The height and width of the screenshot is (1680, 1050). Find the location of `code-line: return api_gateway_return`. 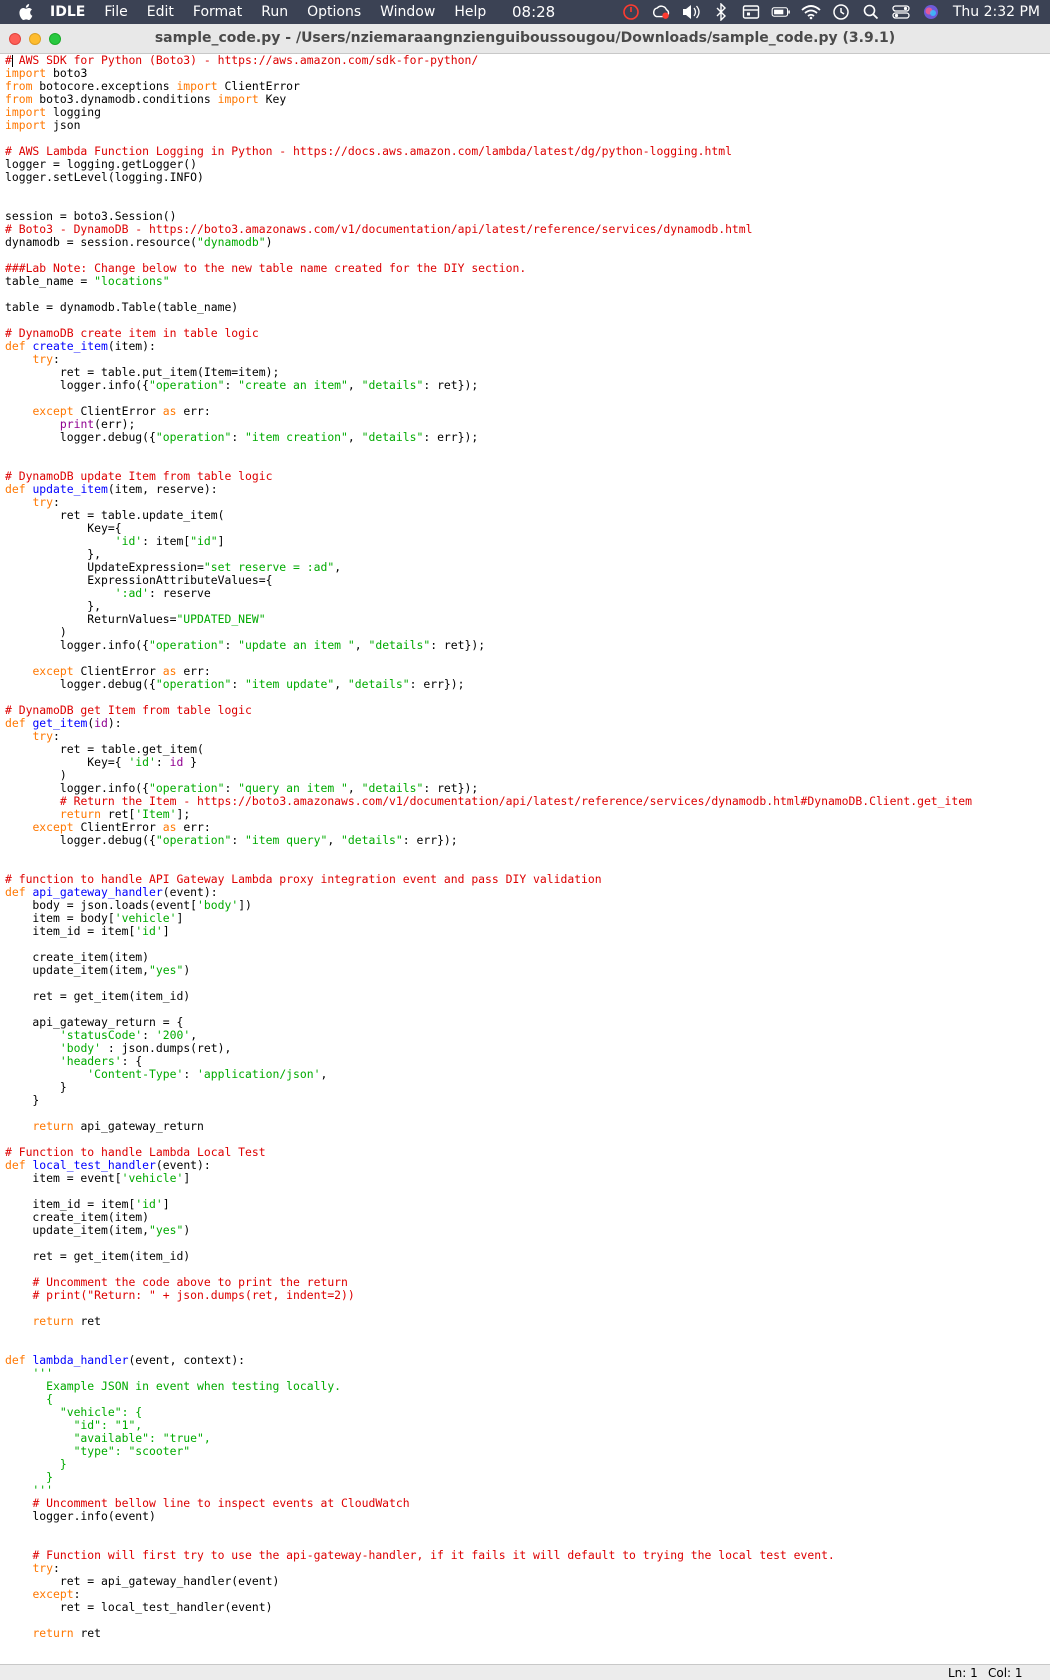

code-line: return api_gateway_return is located at coordinates (488, 1126).